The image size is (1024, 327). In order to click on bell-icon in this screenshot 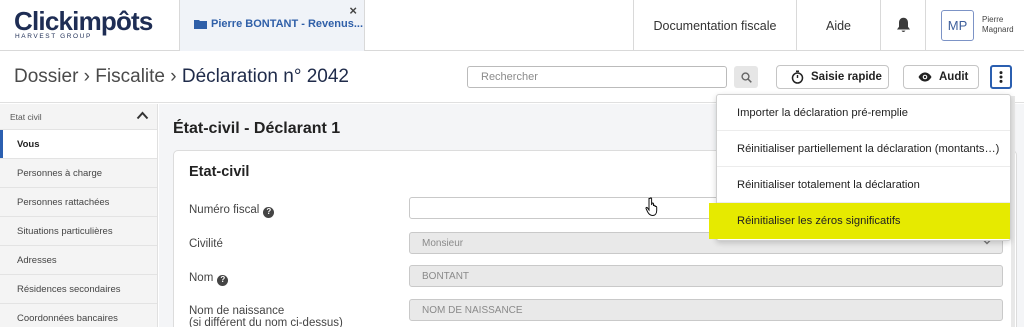, I will do `click(903, 24)`.